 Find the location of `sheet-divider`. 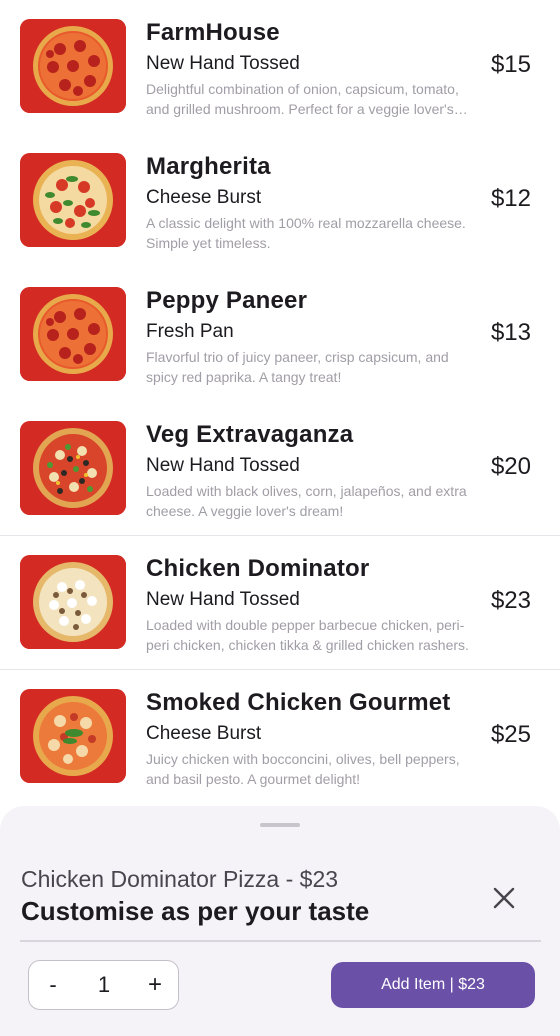

sheet-divider is located at coordinates (280, 941).